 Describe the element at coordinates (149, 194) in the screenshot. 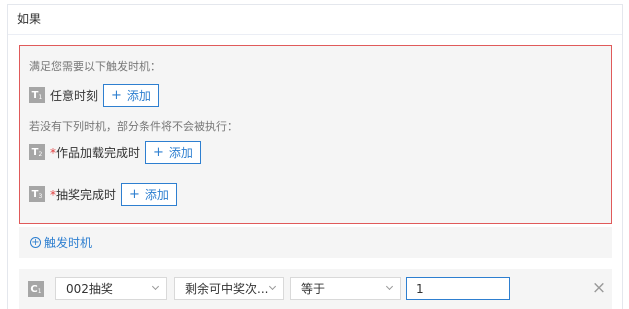

I see `add-trigger-lottery-done-button: + 添加` at that location.